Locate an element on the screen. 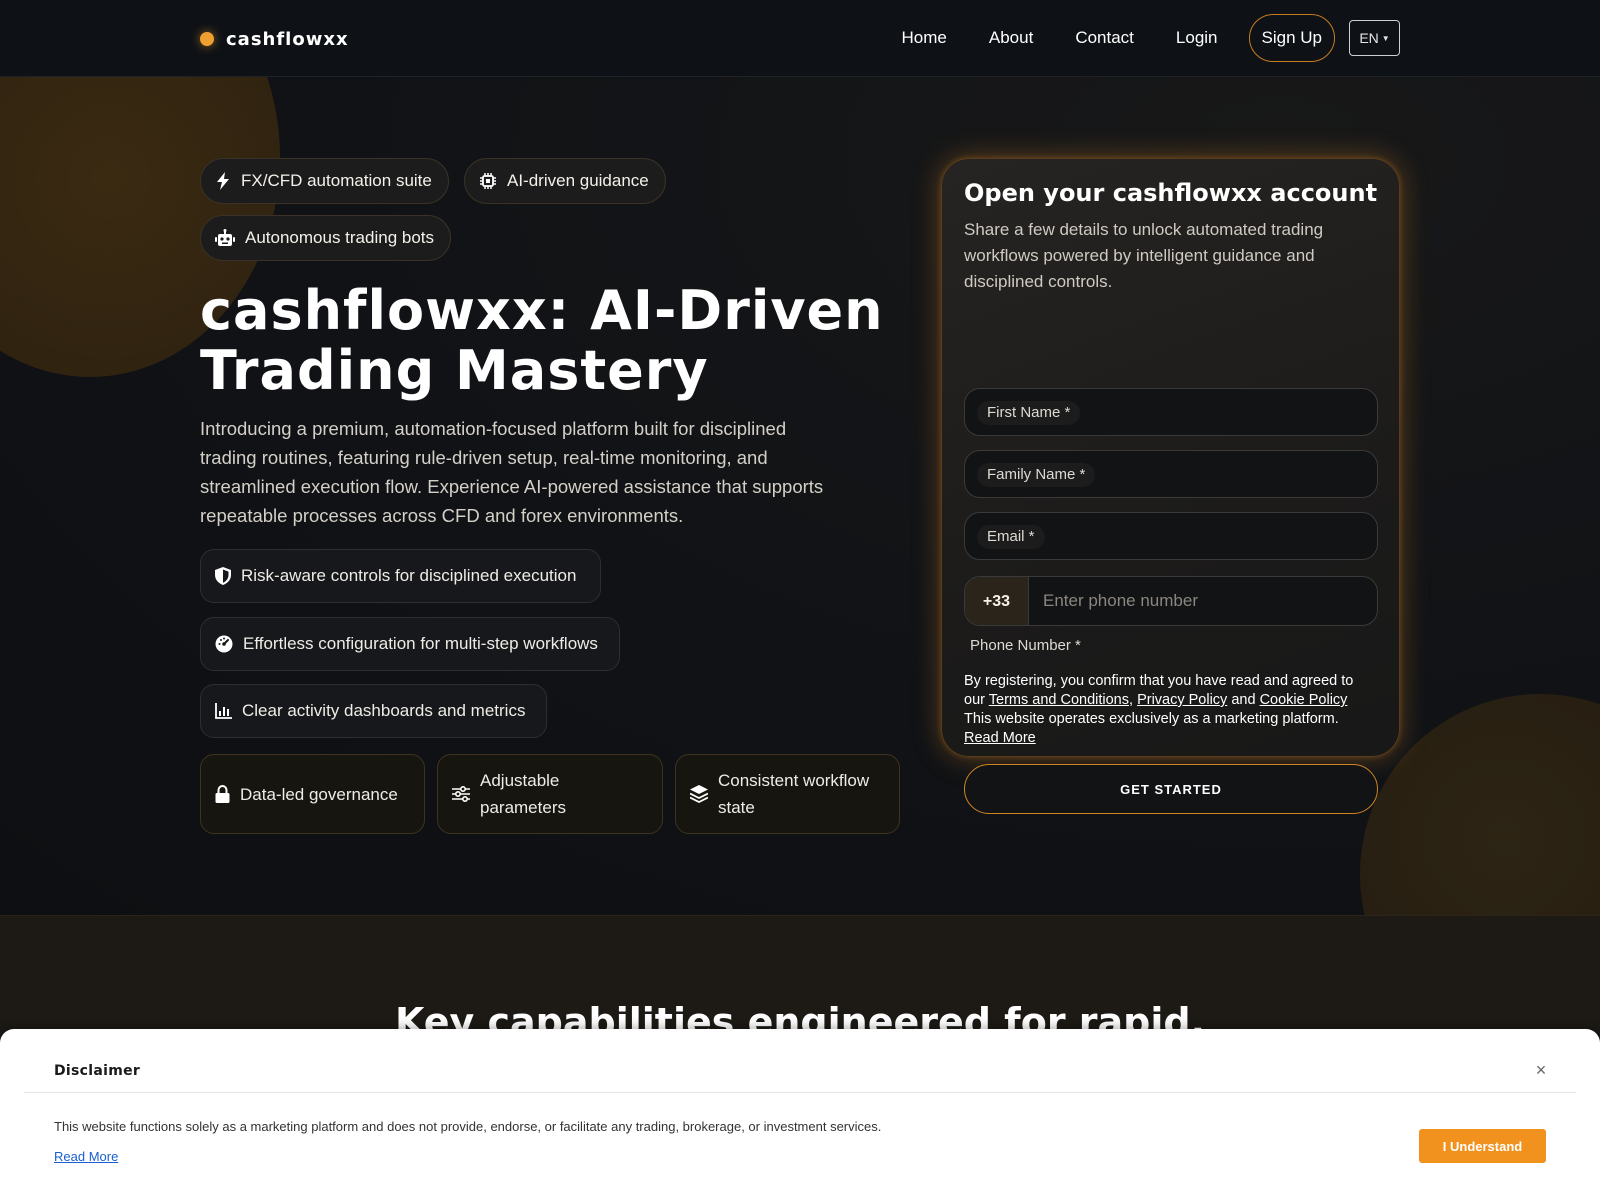 This screenshot has width=1600, height=1200. badge-label: Autonomous trading bots is located at coordinates (340, 237).